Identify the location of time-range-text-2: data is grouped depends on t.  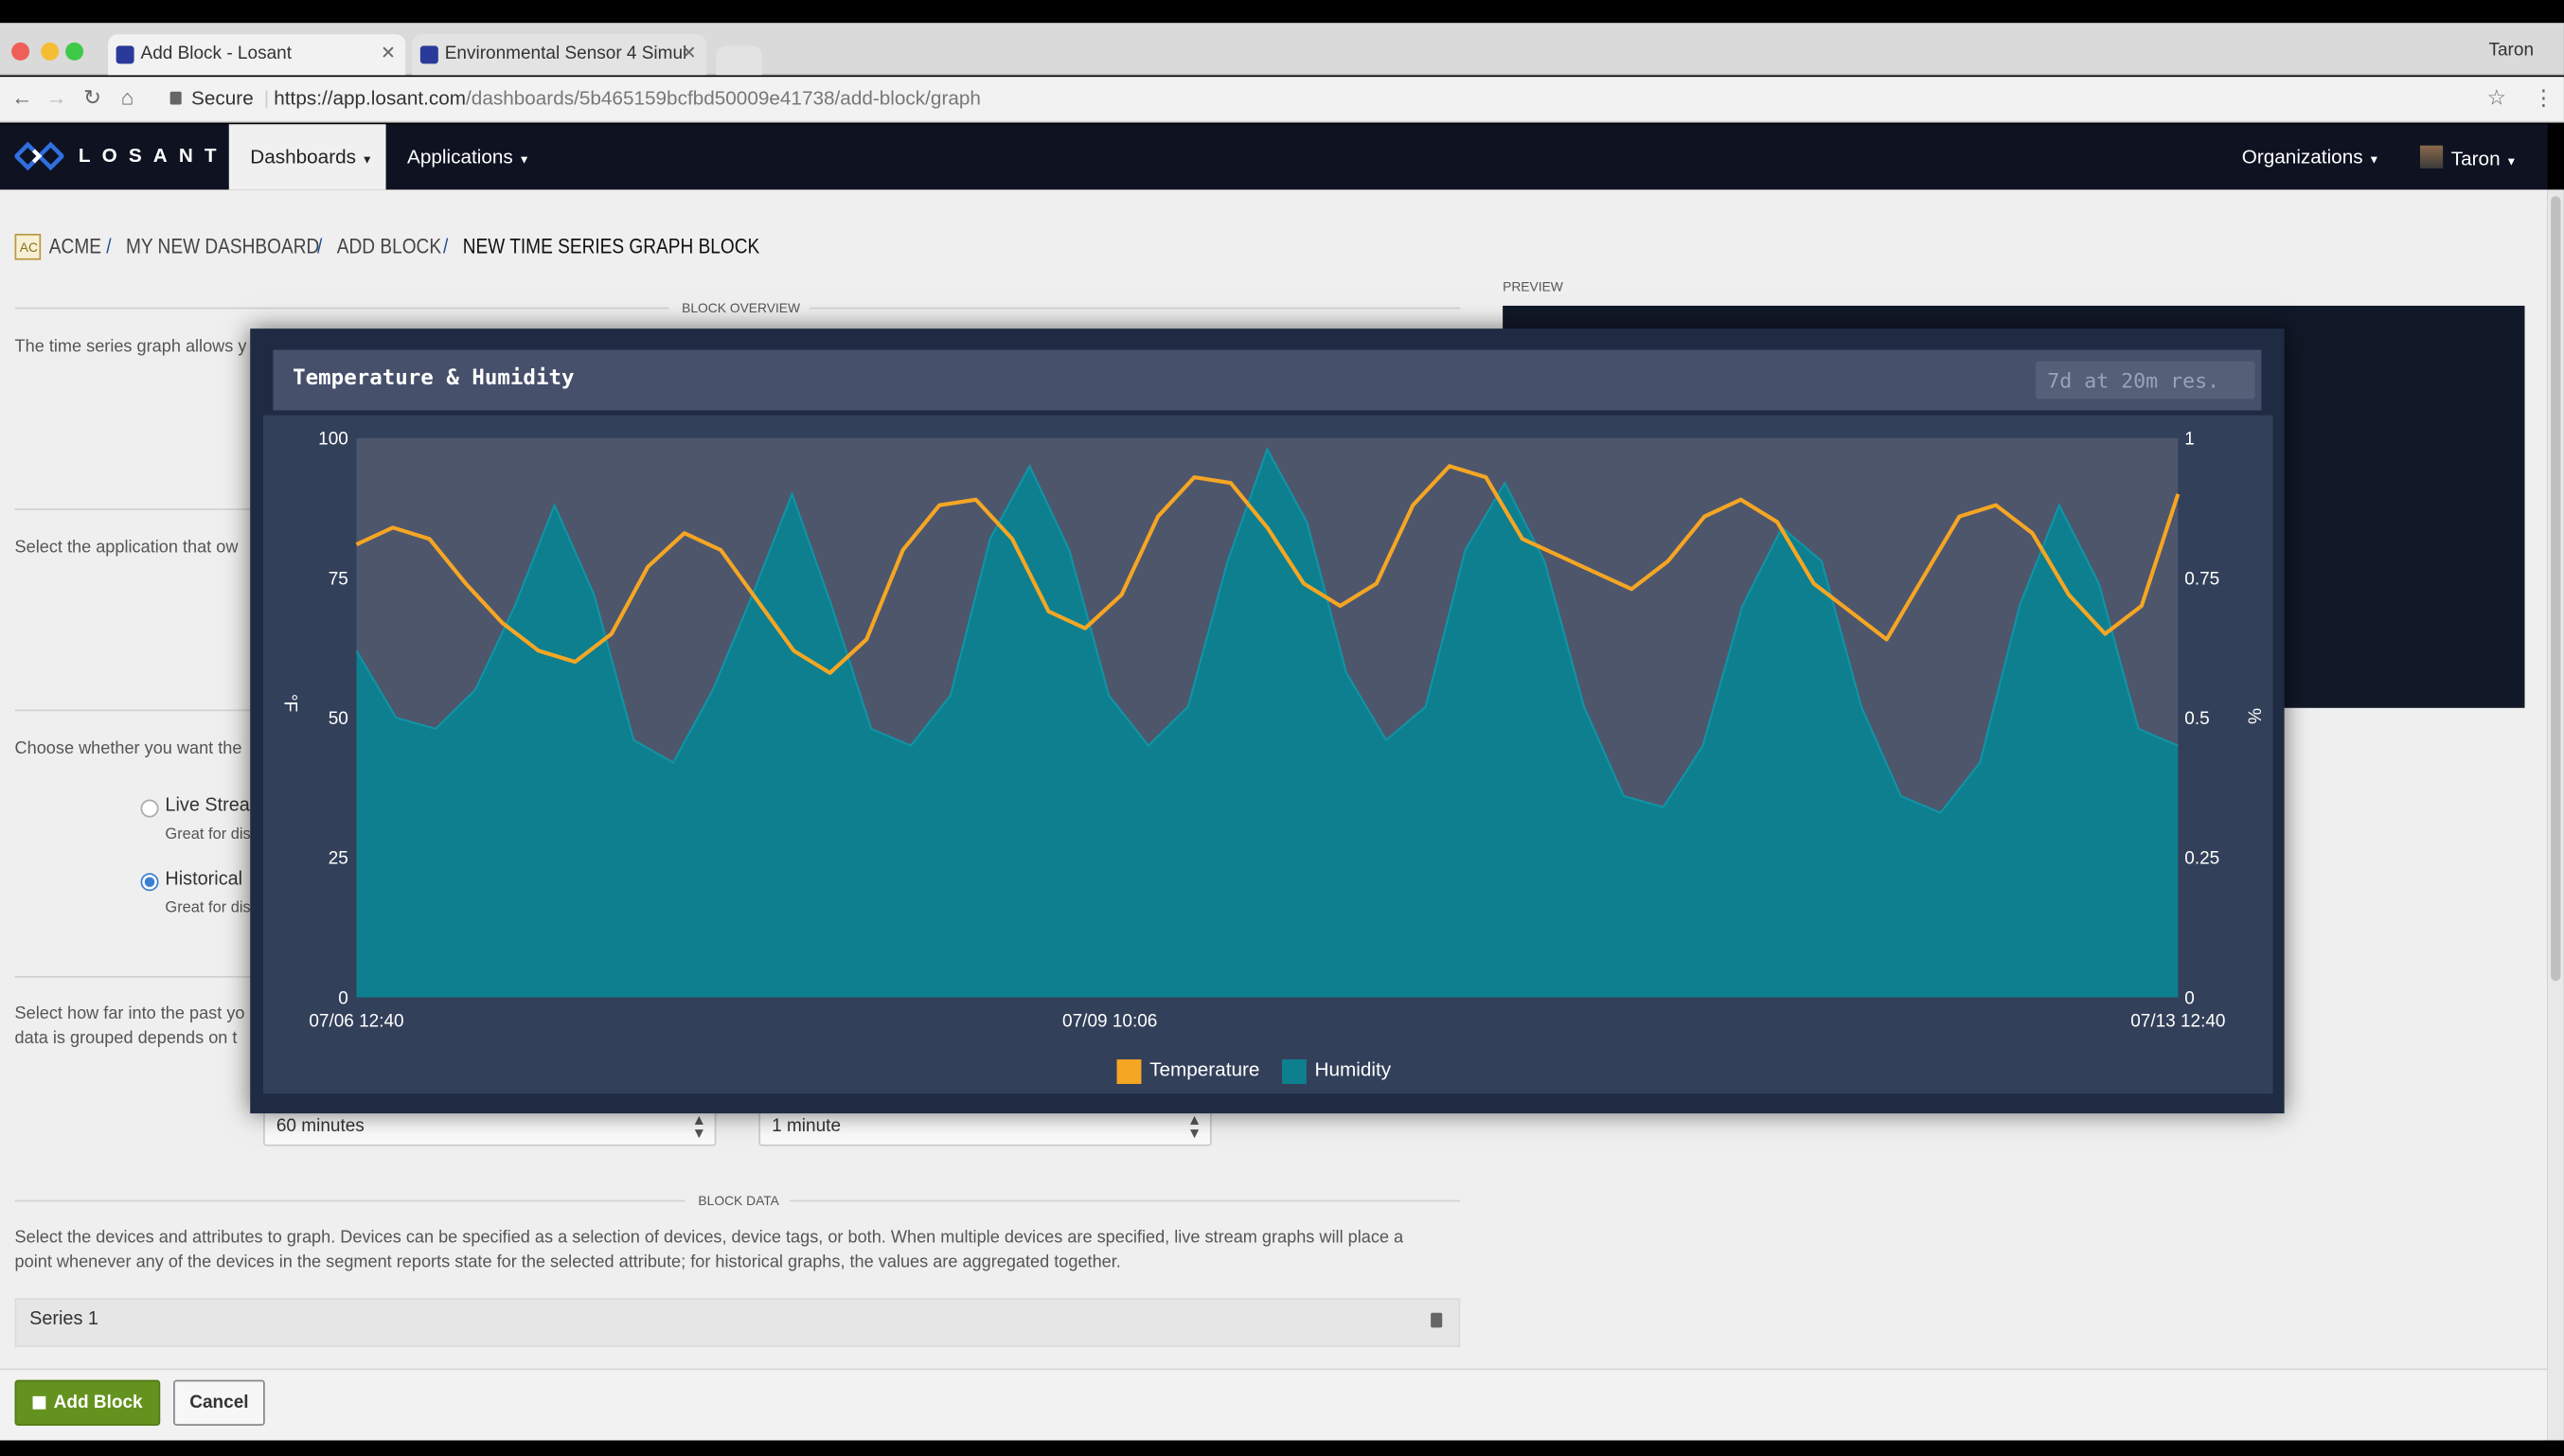
(126, 1038).